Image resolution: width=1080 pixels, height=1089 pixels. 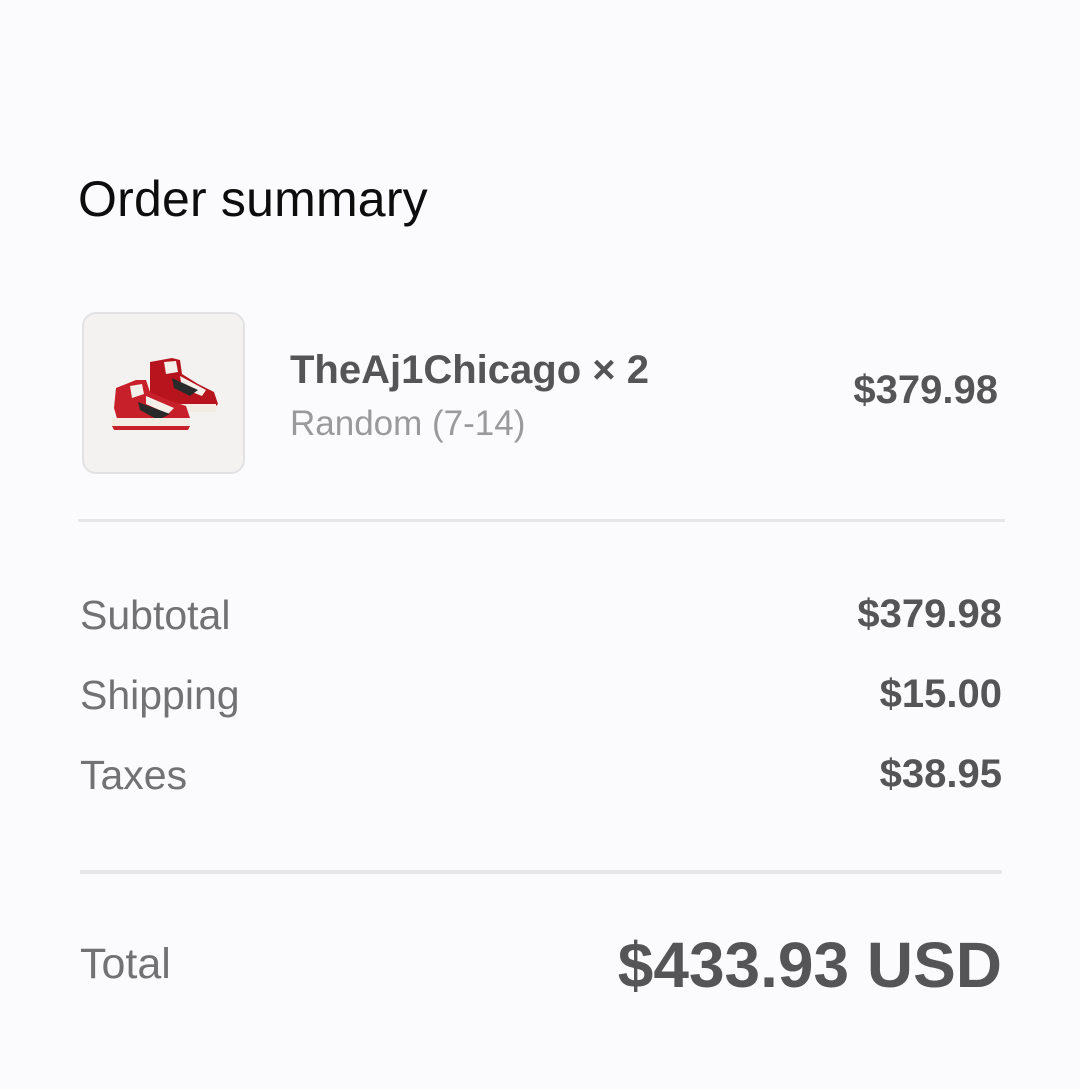 I want to click on subtotal-value: $379.98, so click(x=929, y=614).